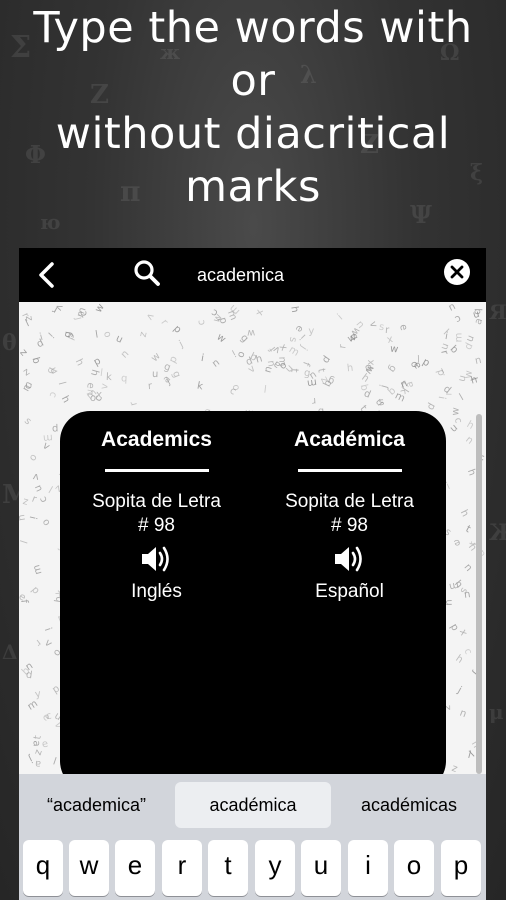 The height and width of the screenshot is (900, 506). I want to click on spanish-word-underline, so click(349, 470).